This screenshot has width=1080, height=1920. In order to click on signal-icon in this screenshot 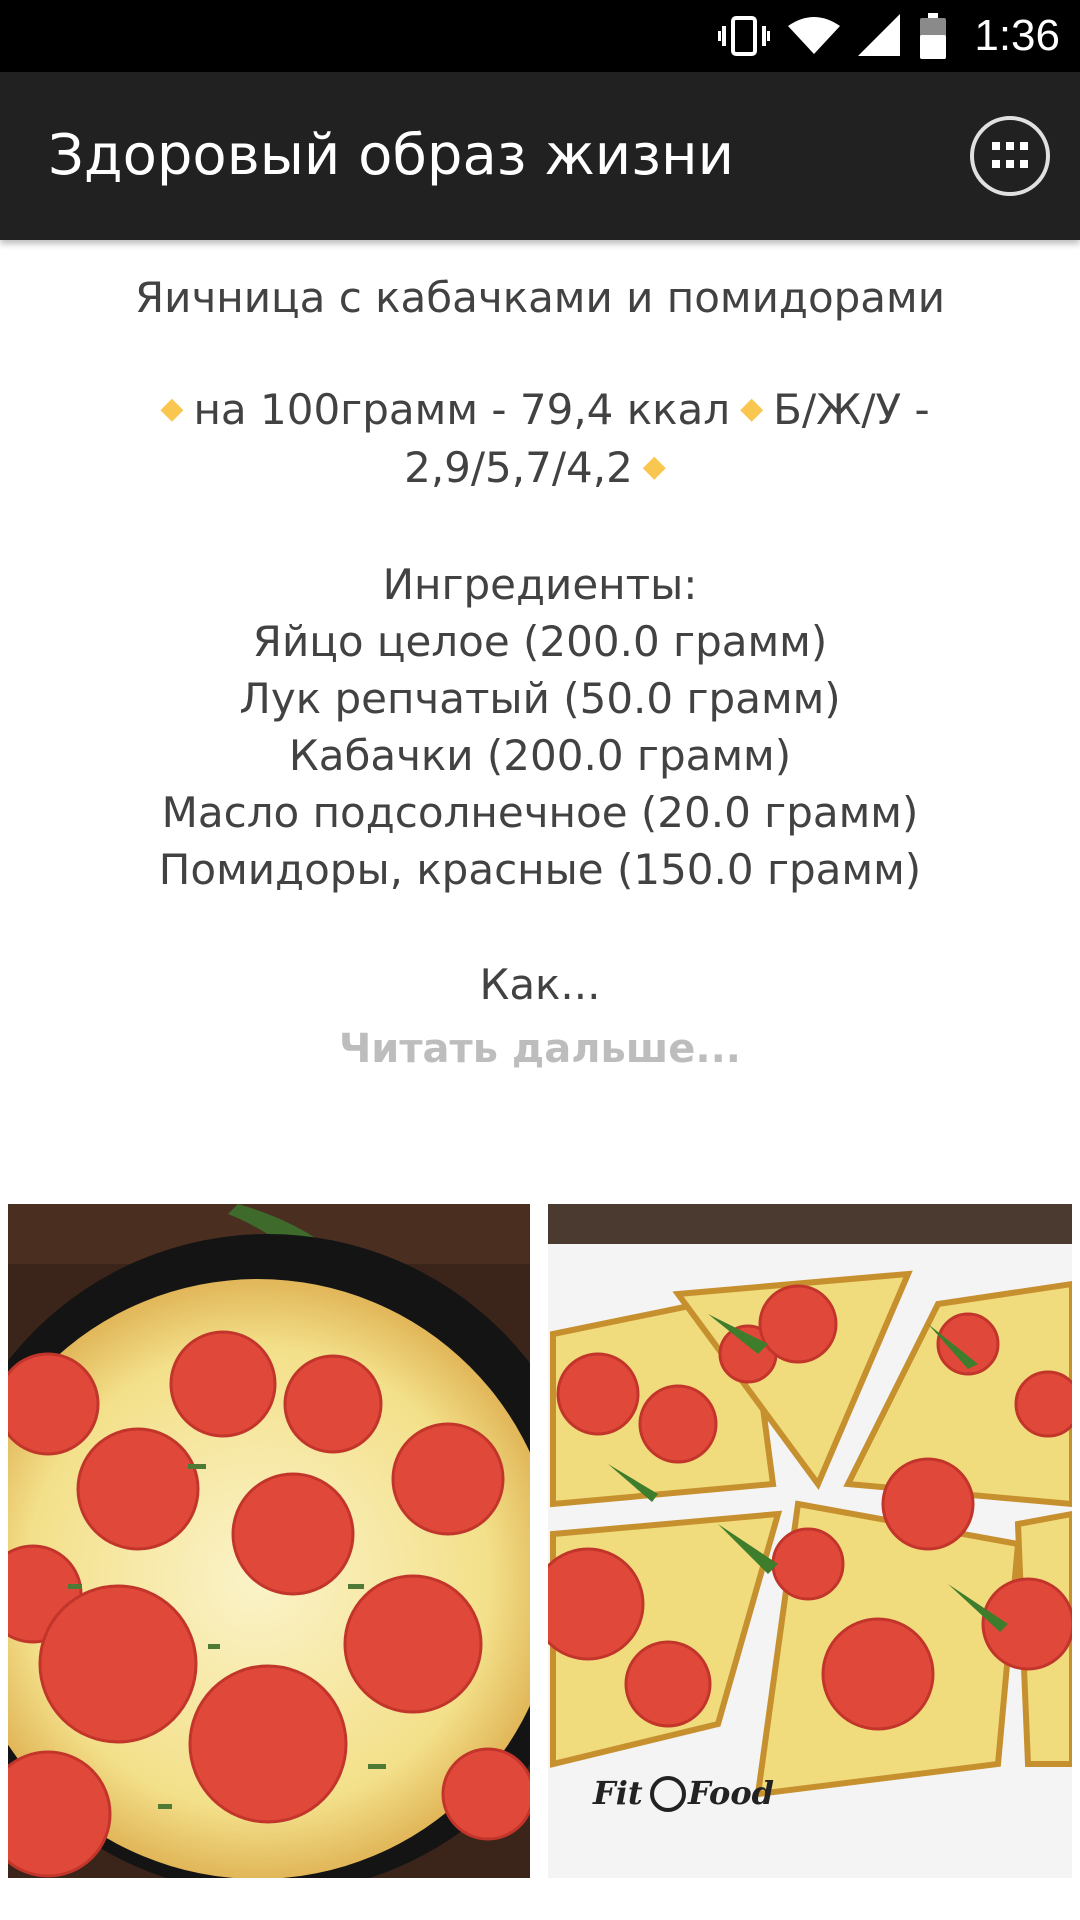, I will do `click(880, 36)`.